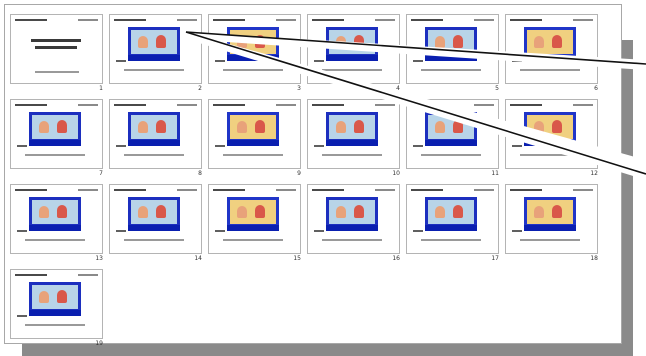  I want to click on callout-wedge-top, so click(416, 51).